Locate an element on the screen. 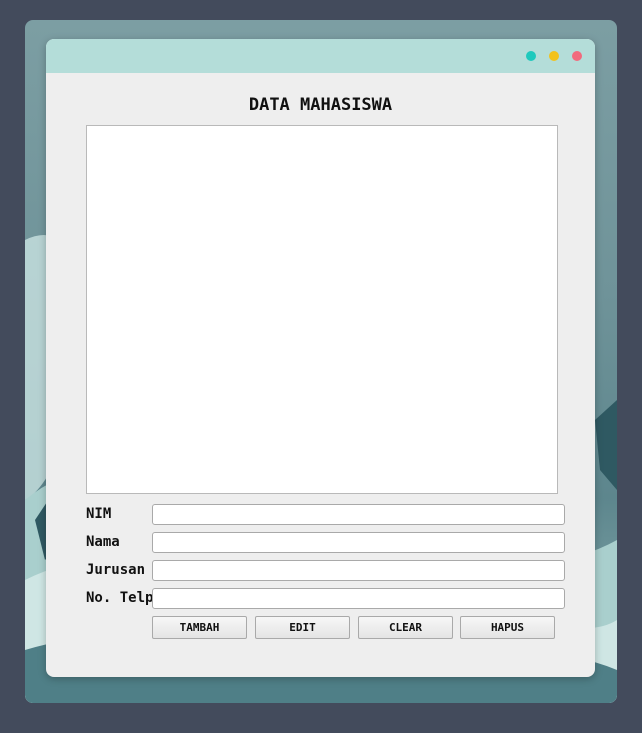 Image resolution: width=642 pixels, height=733 pixels. jurusan-label: Jurusan is located at coordinates (116, 570).